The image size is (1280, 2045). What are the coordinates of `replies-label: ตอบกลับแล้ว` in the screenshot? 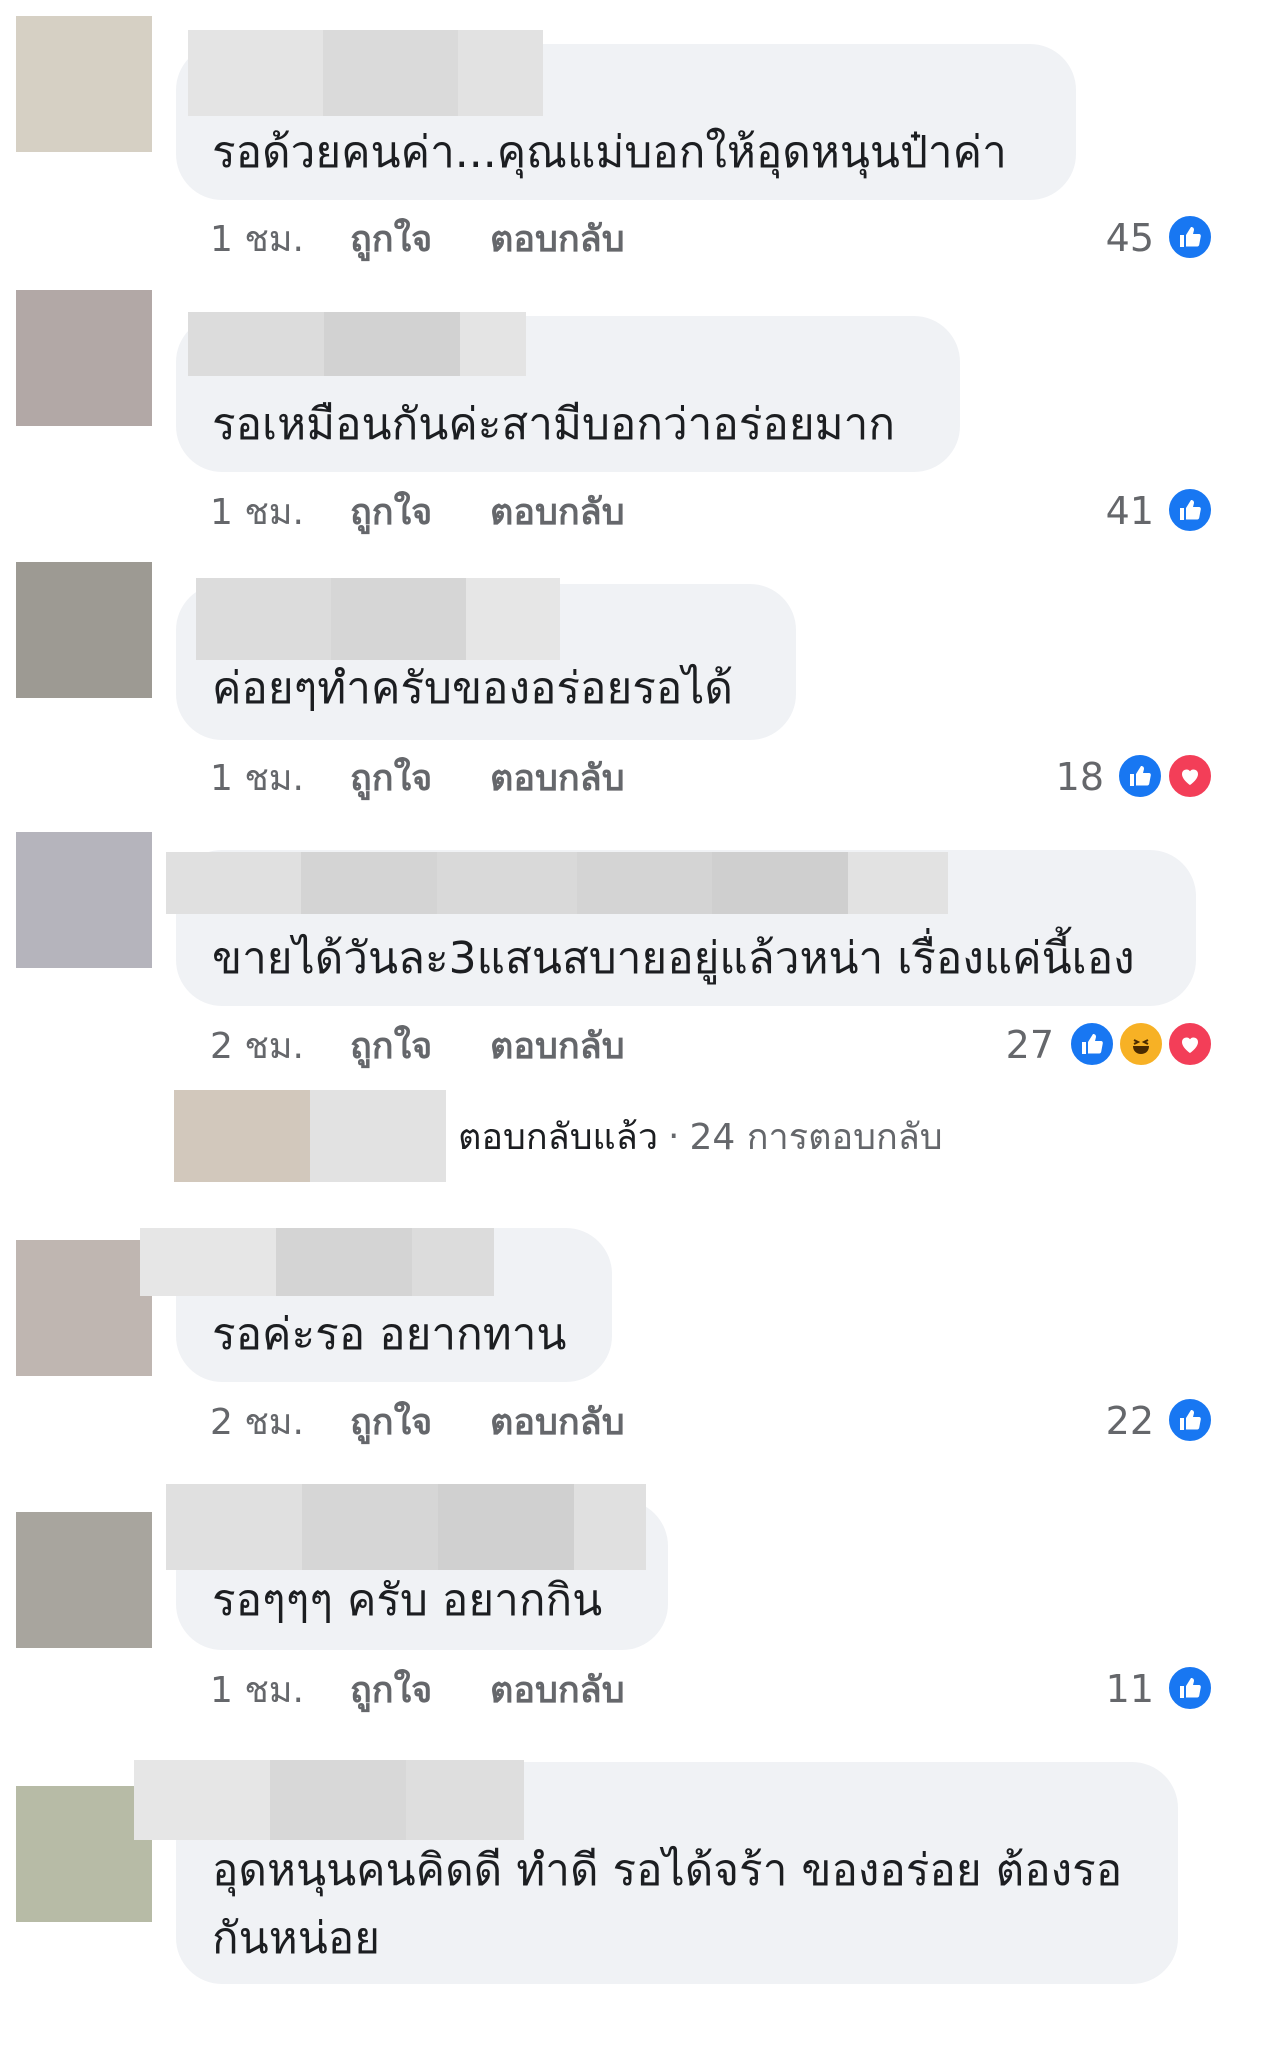 It's located at (558, 1136).